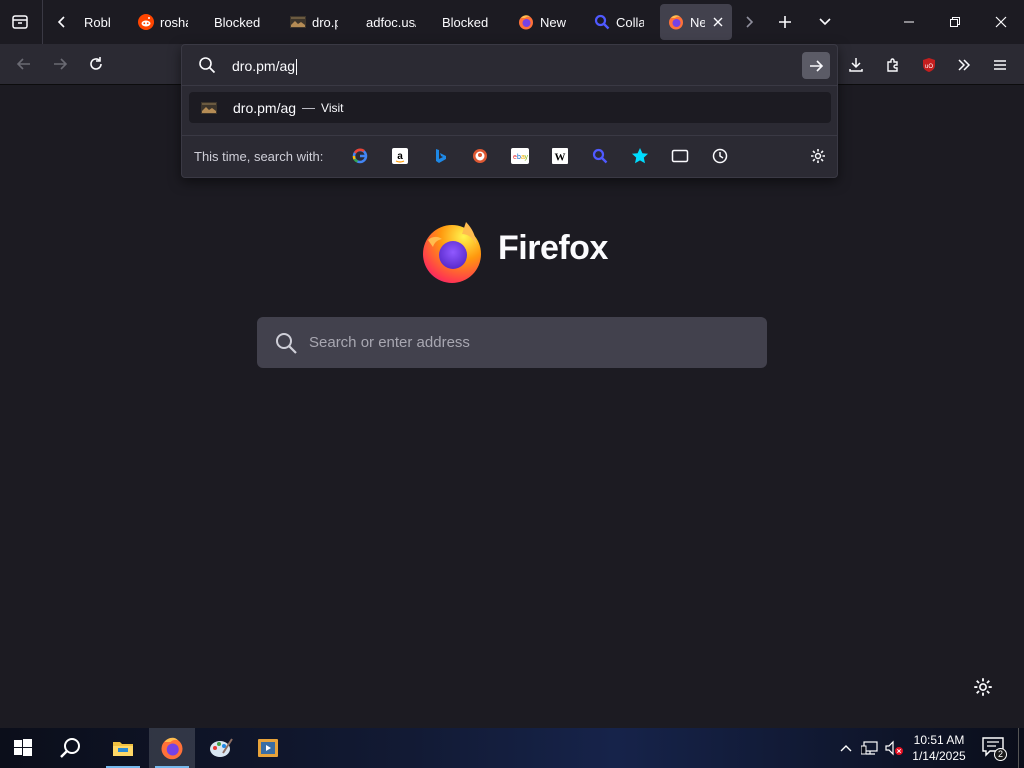 Image resolution: width=1024 pixels, height=768 pixels. I want to click on network-tray-button, so click(870, 748).